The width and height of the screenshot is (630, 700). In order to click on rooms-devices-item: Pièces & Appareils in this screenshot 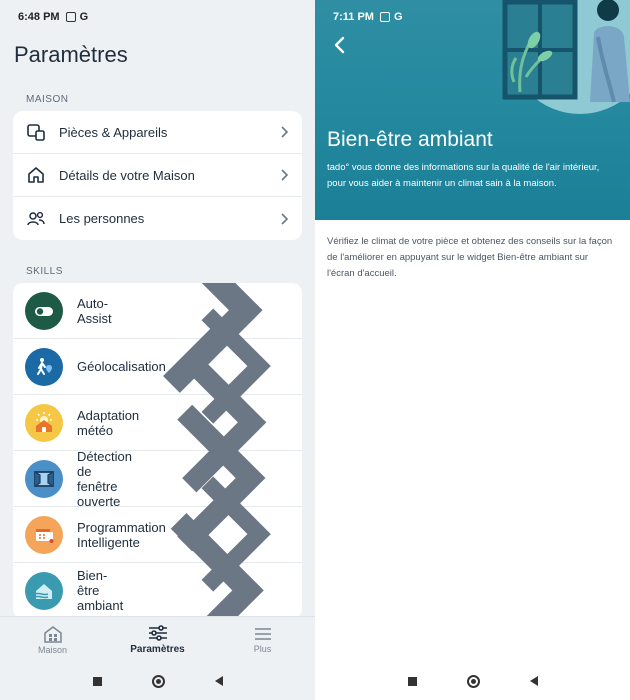, I will do `click(157, 132)`.